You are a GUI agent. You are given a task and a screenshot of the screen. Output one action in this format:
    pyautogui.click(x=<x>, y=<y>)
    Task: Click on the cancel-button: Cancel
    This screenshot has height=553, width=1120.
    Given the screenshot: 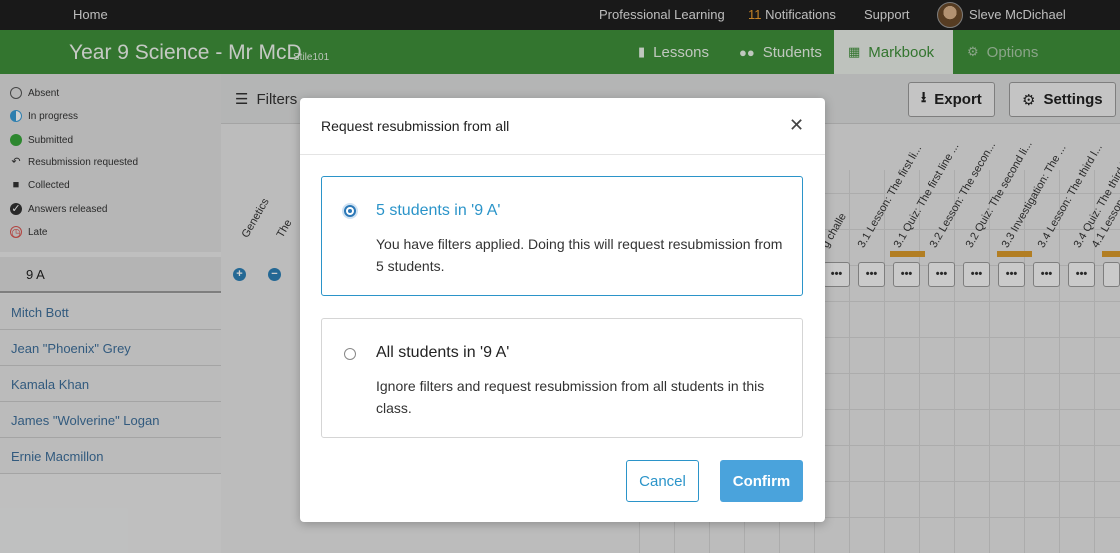 What is the action you would take?
    pyautogui.click(x=662, y=481)
    